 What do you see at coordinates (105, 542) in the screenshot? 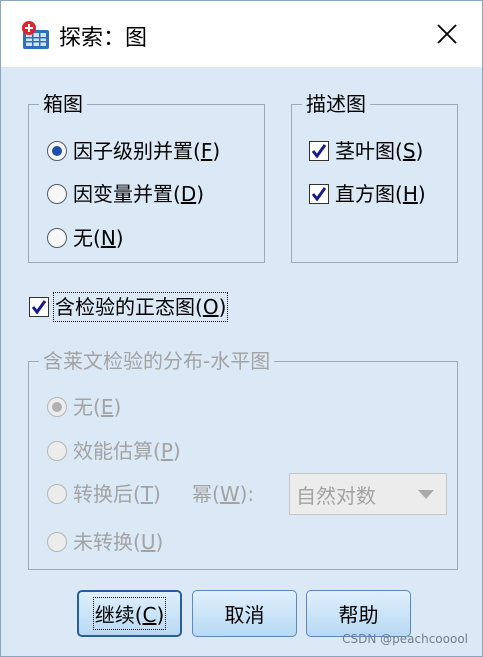
I see `radio-untransformed: 未转换(U)` at bounding box center [105, 542].